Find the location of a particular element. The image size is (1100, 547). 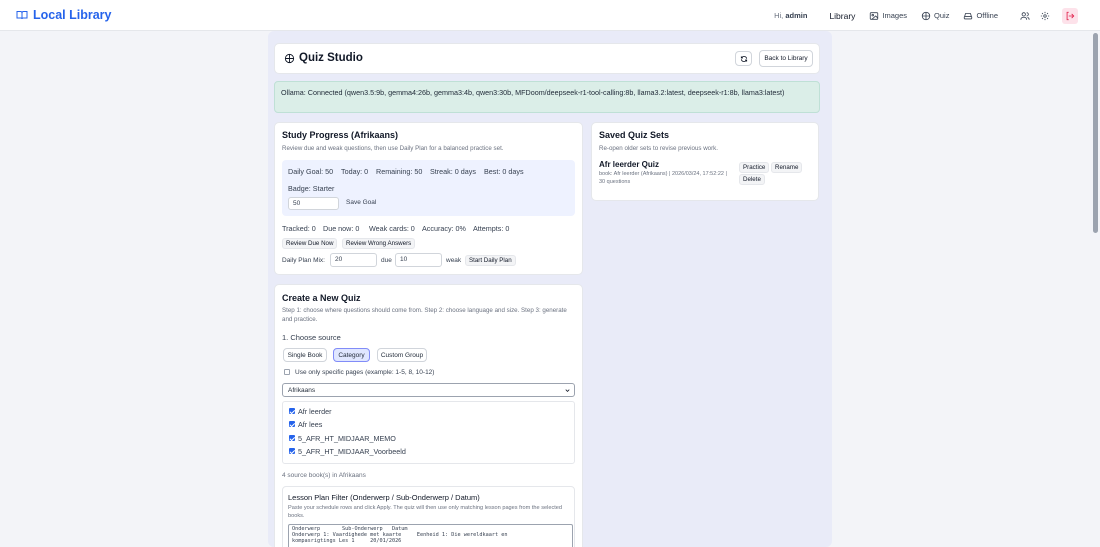

best-streak: Best: 0 days is located at coordinates (504, 171).